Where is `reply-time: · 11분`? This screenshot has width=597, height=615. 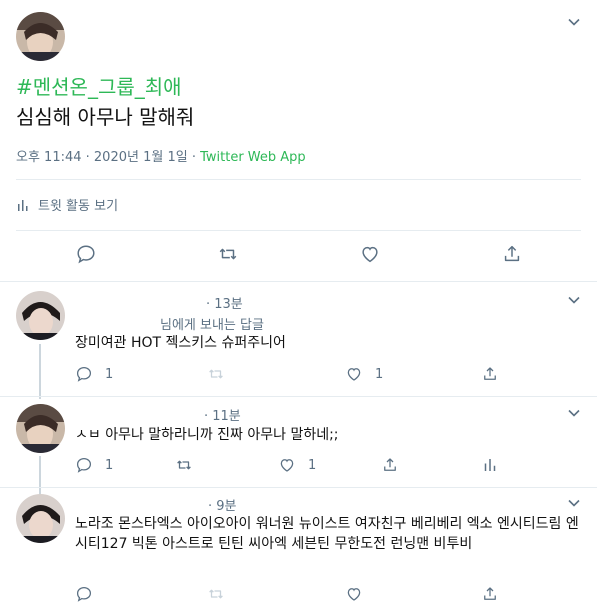 reply-time: · 11분 is located at coordinates (222, 414).